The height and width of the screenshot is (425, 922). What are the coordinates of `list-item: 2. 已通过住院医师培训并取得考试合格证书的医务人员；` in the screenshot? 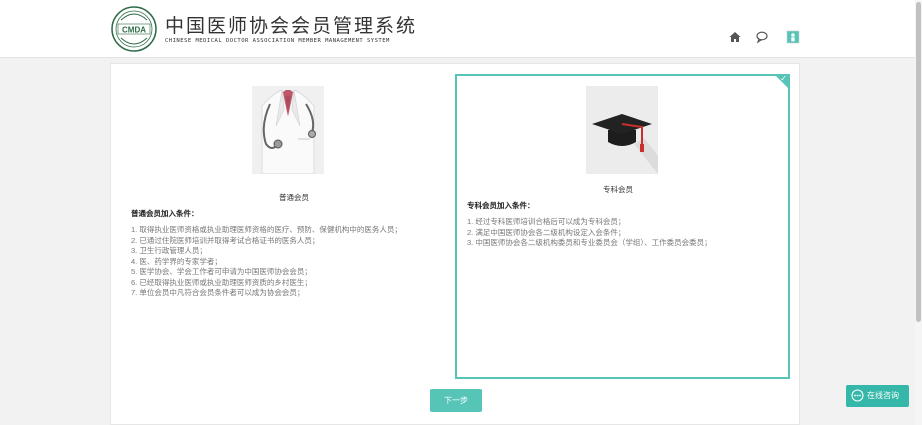 It's located at (225, 240).